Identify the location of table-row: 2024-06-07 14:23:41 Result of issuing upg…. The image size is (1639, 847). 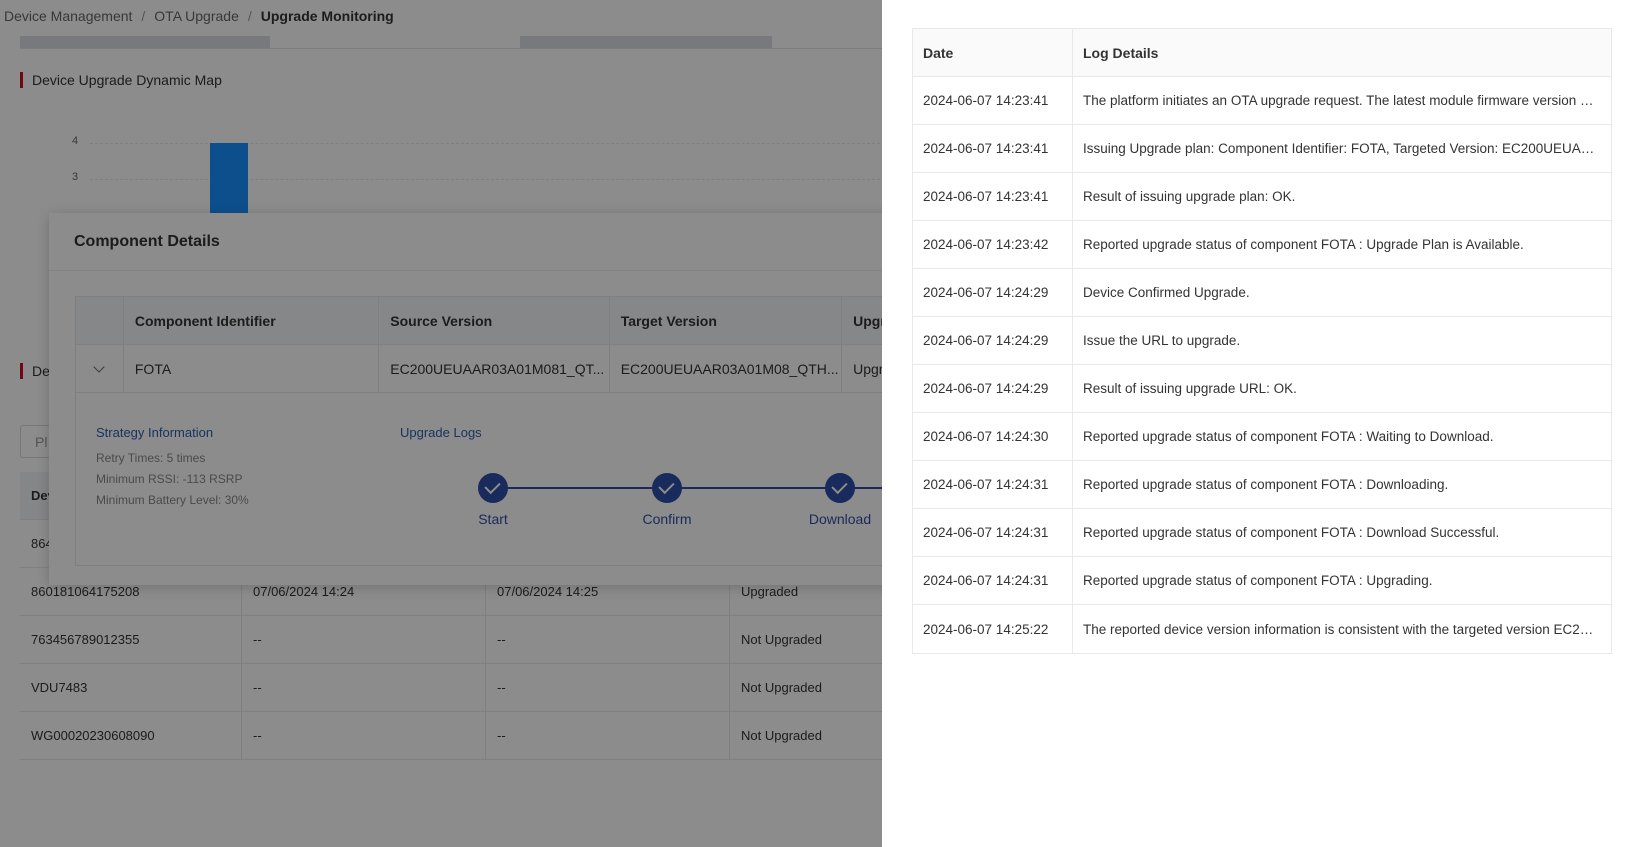
(1262, 197).